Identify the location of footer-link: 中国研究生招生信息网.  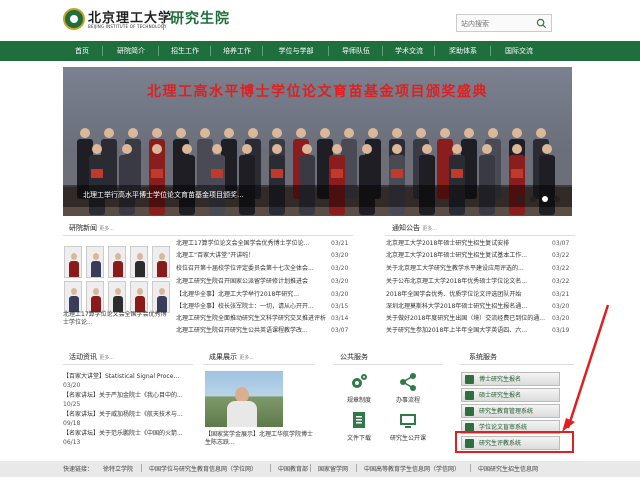
(508, 468).